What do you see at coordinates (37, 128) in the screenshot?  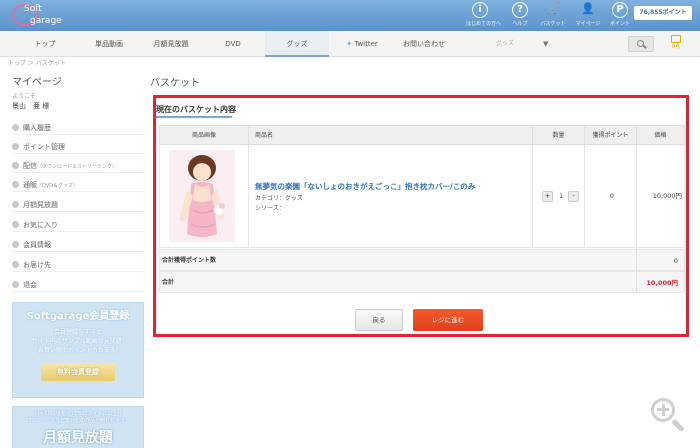 I see `sidebar-item-label: 購入履歴` at bounding box center [37, 128].